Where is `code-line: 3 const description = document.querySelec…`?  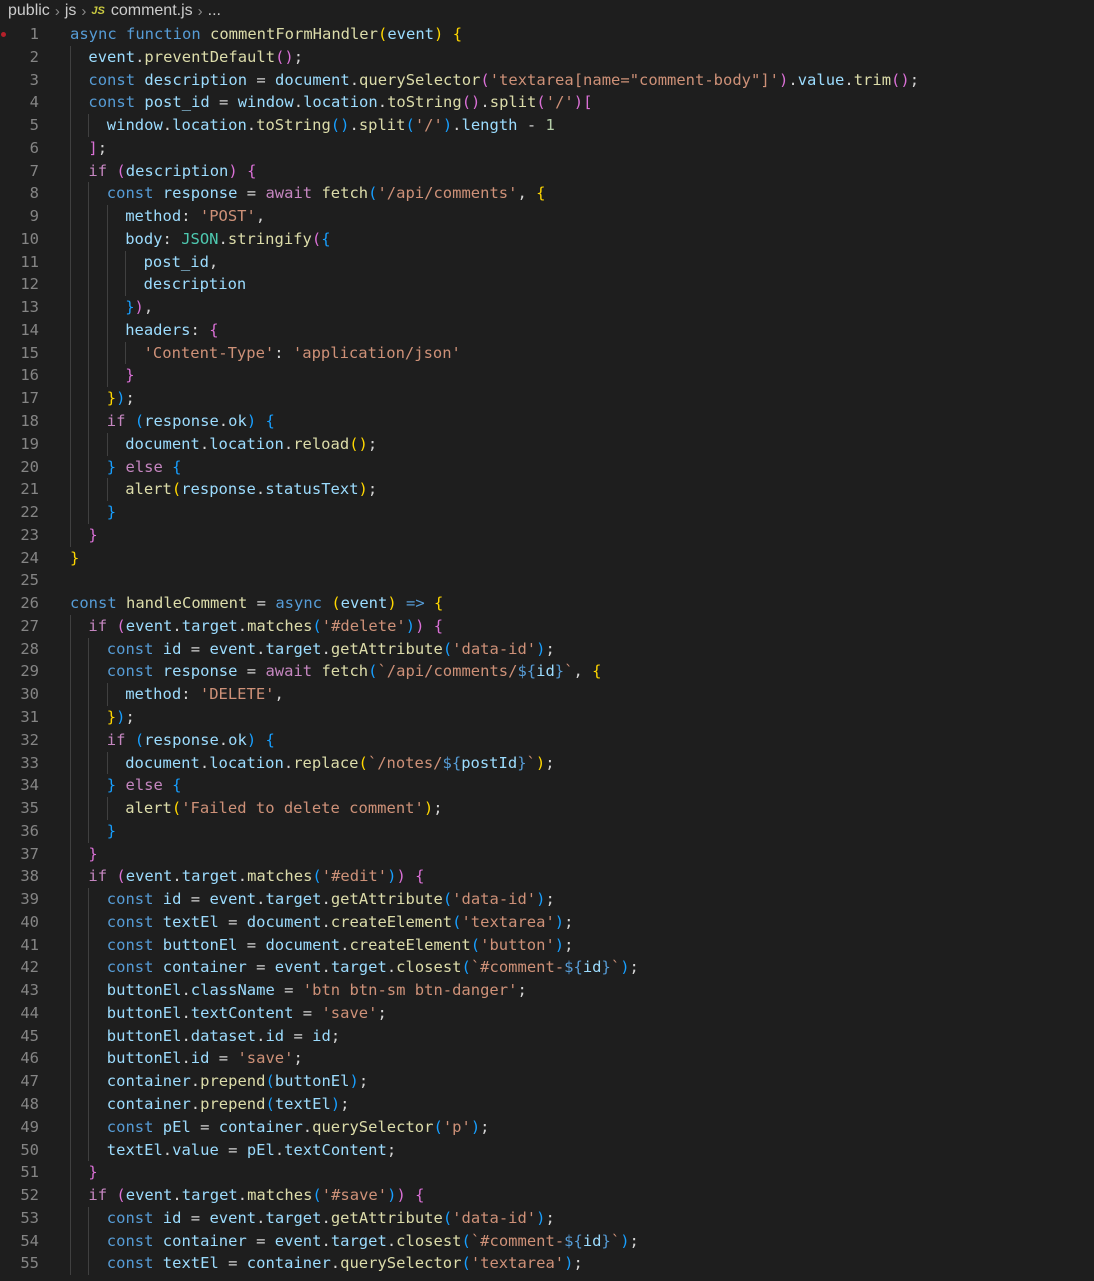
code-line: 3 const description = document.querySelec… is located at coordinates (547, 80).